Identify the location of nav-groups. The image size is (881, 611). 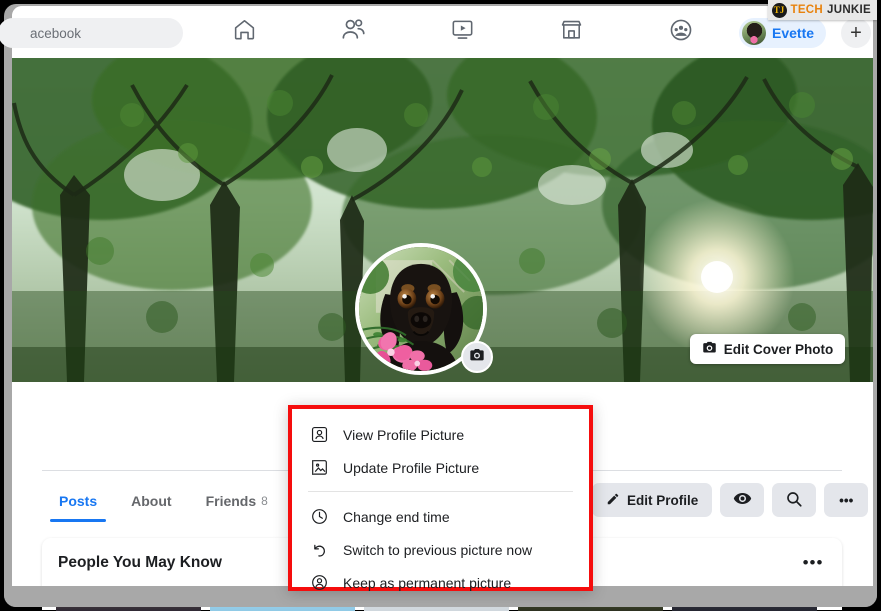
(681, 32).